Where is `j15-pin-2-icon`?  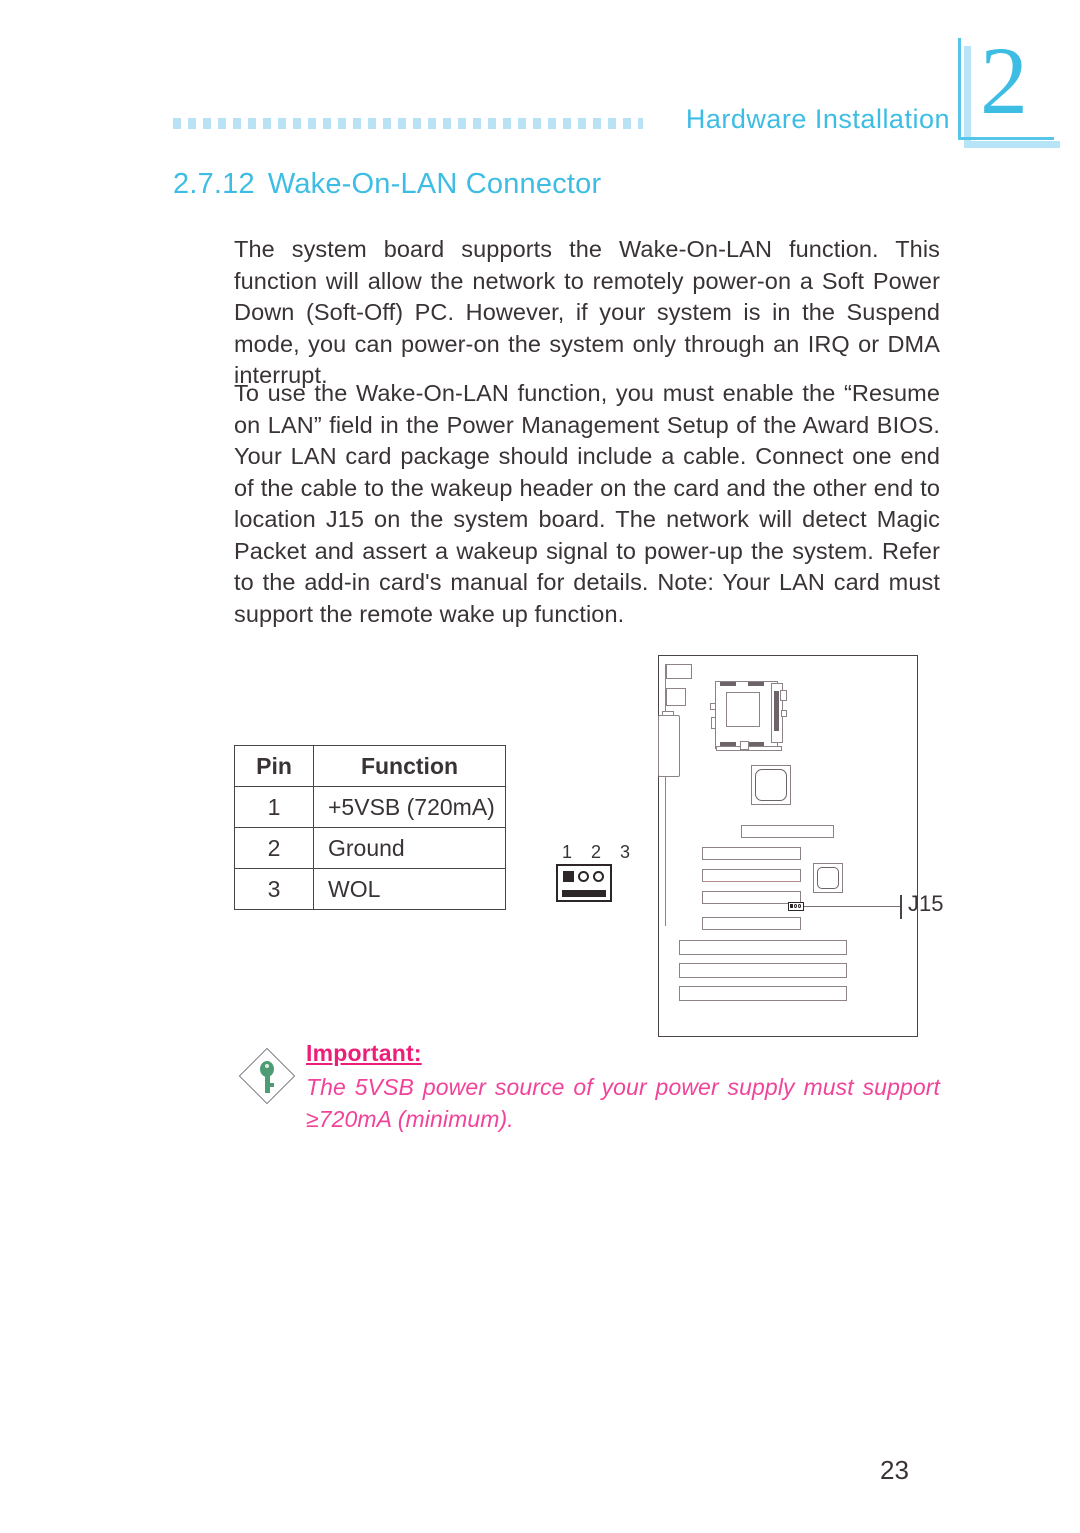
j15-pin-2-icon is located at coordinates (795, 906).